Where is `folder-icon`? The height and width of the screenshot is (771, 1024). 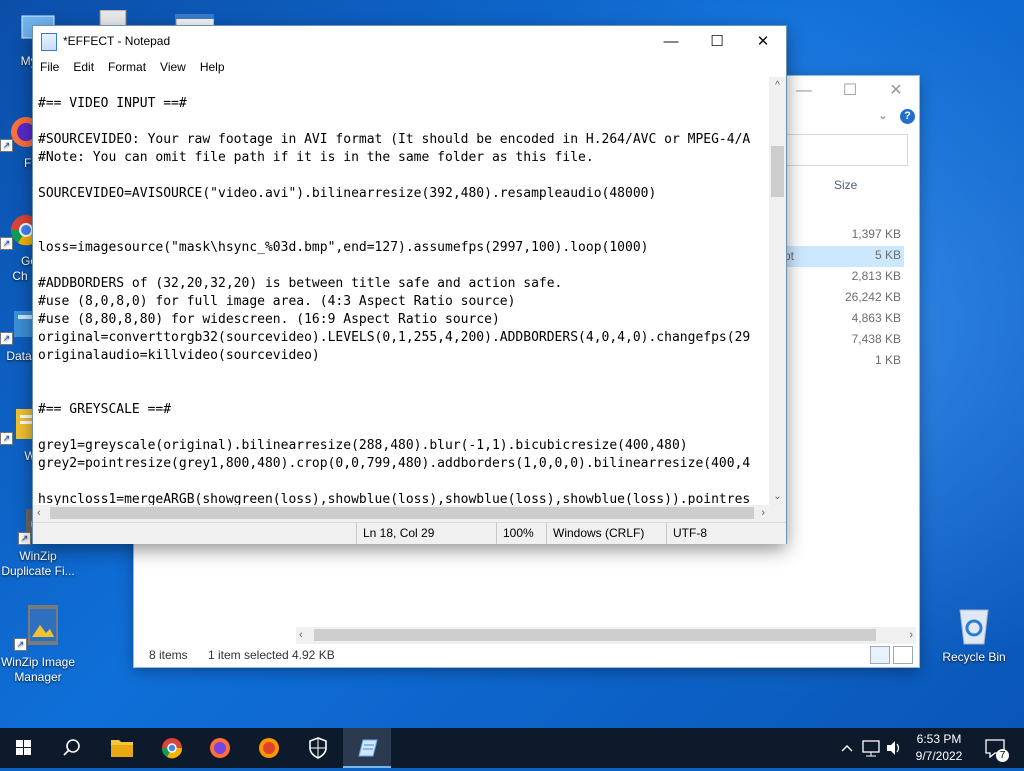
folder-icon is located at coordinates (122, 748).